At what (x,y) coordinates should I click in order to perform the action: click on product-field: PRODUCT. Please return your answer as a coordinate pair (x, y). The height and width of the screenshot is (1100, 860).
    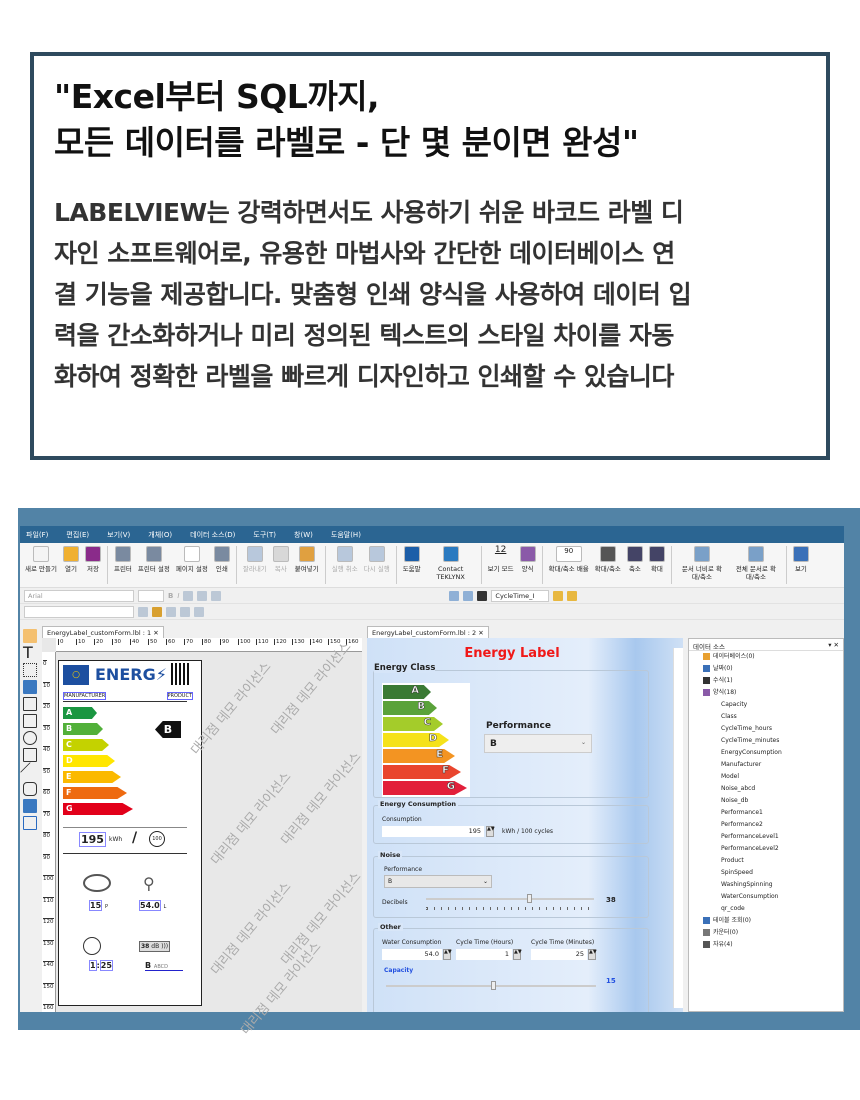
    Looking at the image, I should click on (179, 696).